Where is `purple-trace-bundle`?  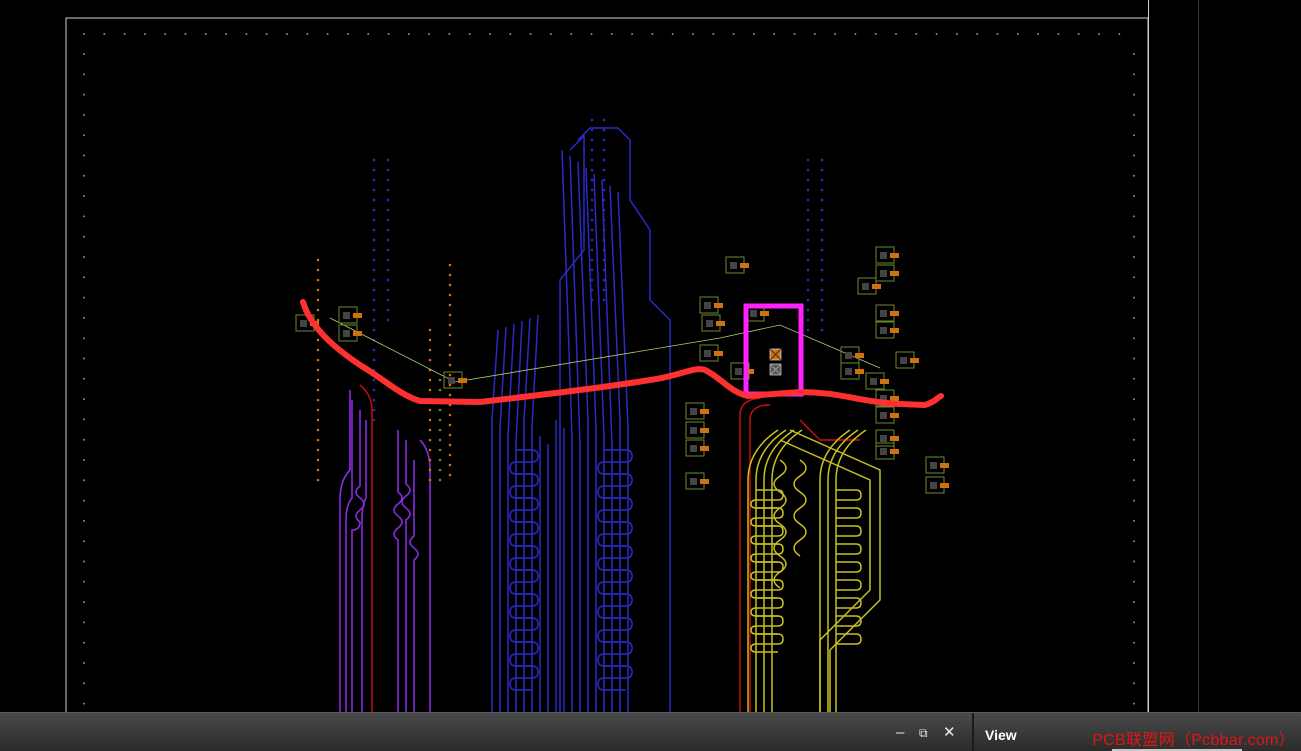 purple-trace-bundle is located at coordinates (385, 551).